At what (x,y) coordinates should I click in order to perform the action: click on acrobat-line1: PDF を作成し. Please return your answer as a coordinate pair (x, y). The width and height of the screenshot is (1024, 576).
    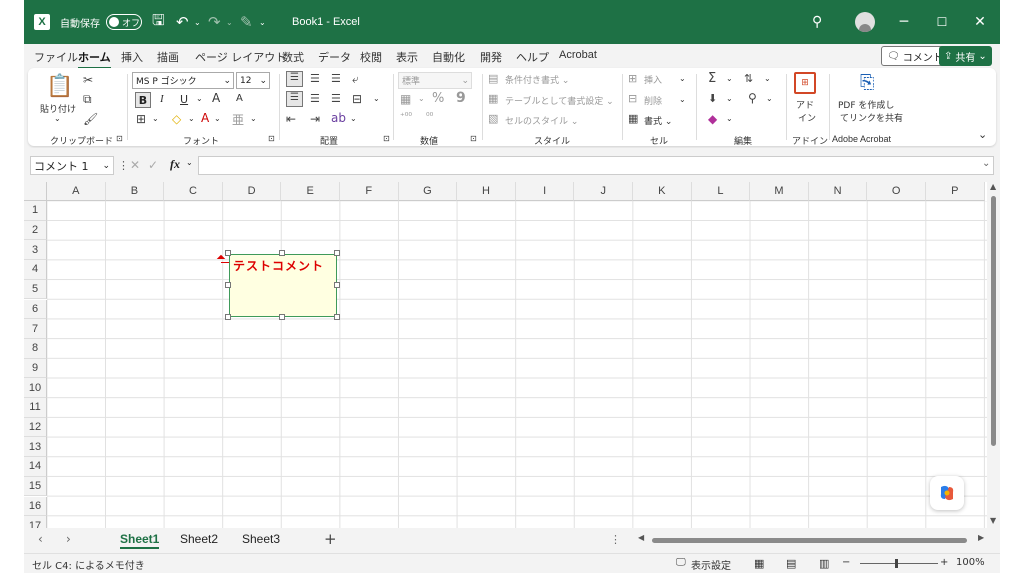
    Looking at the image, I should click on (866, 104).